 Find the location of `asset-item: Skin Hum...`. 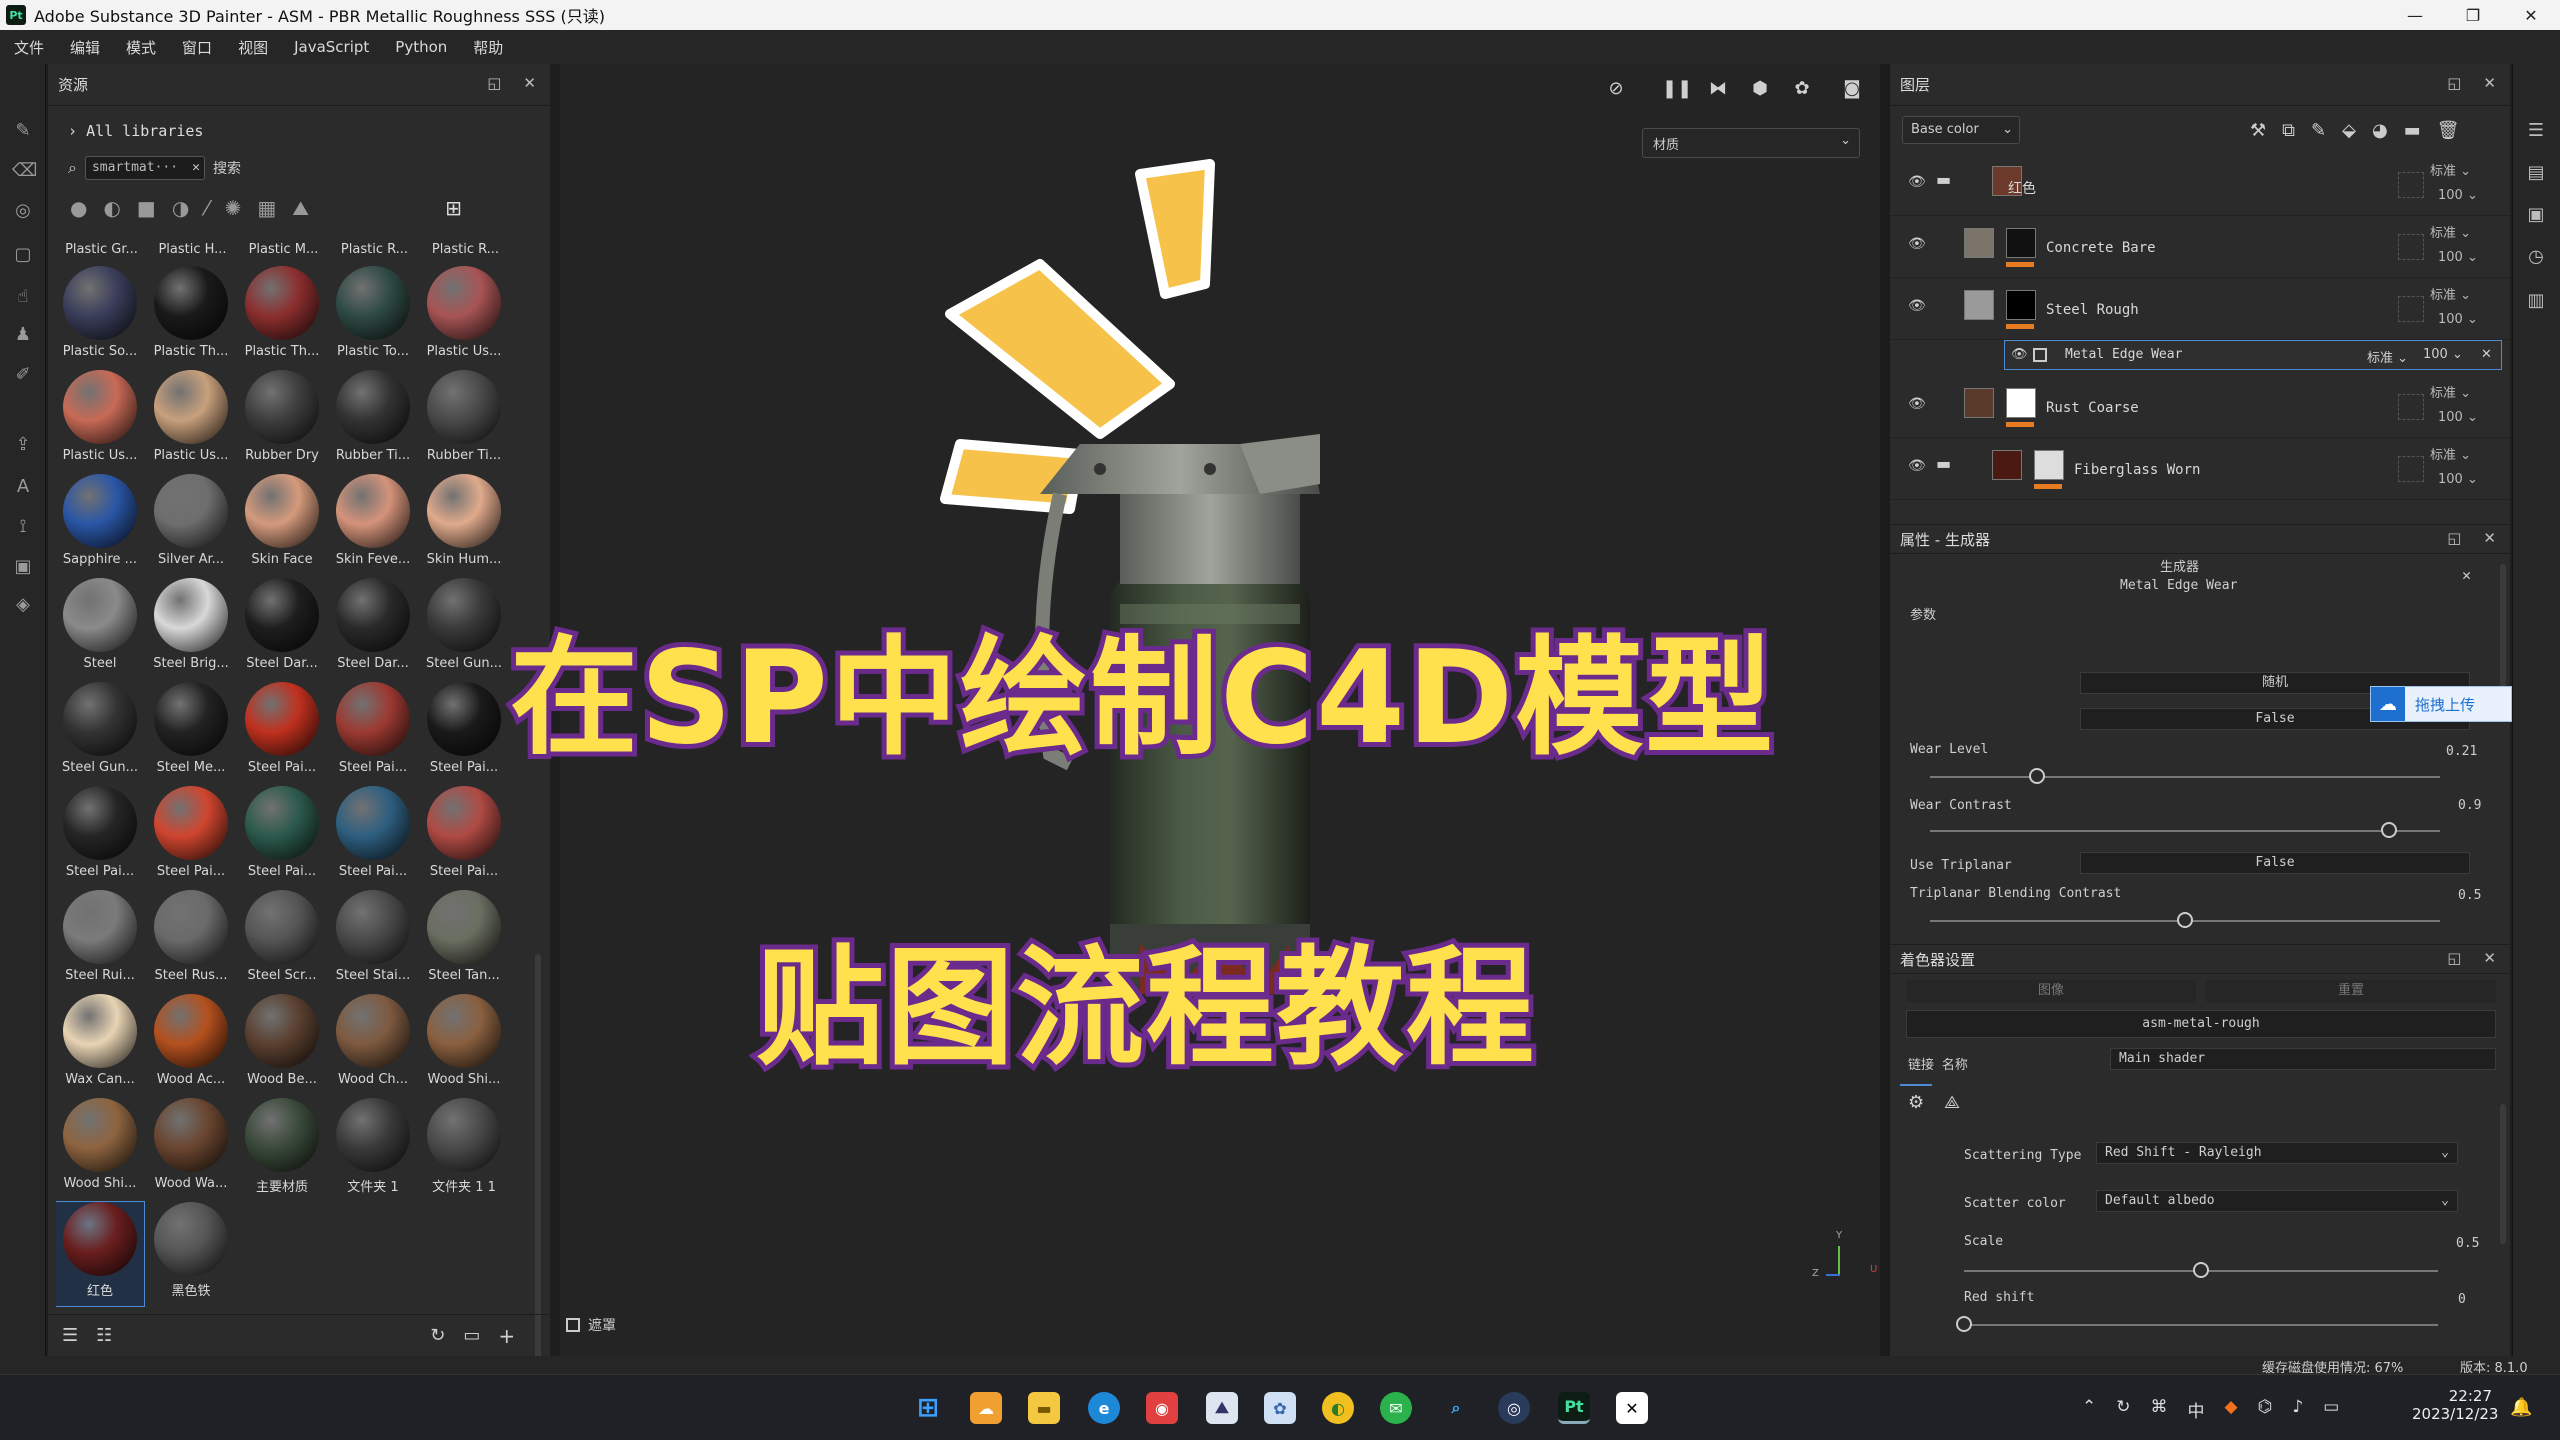

asset-item: Skin Hum... is located at coordinates (464, 526).